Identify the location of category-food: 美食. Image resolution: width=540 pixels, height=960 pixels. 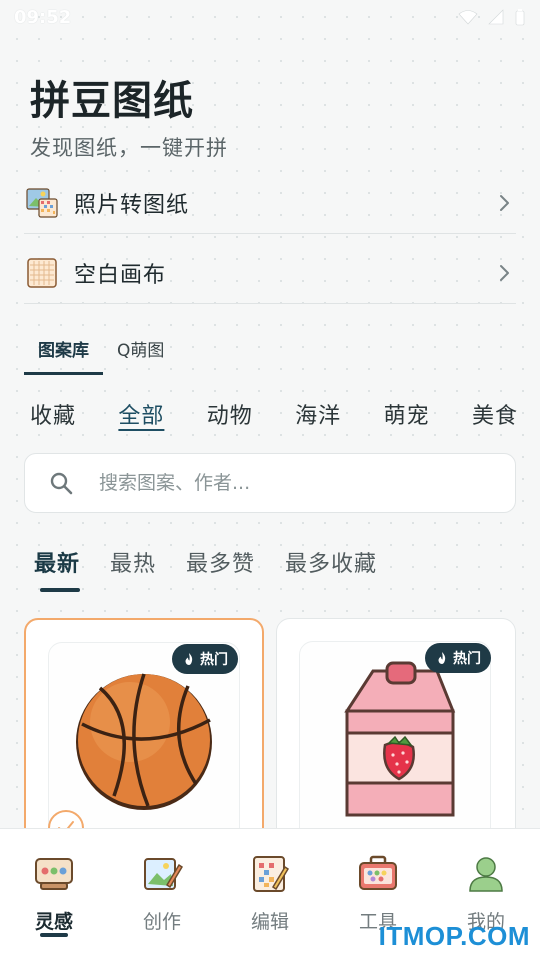
(495, 414).